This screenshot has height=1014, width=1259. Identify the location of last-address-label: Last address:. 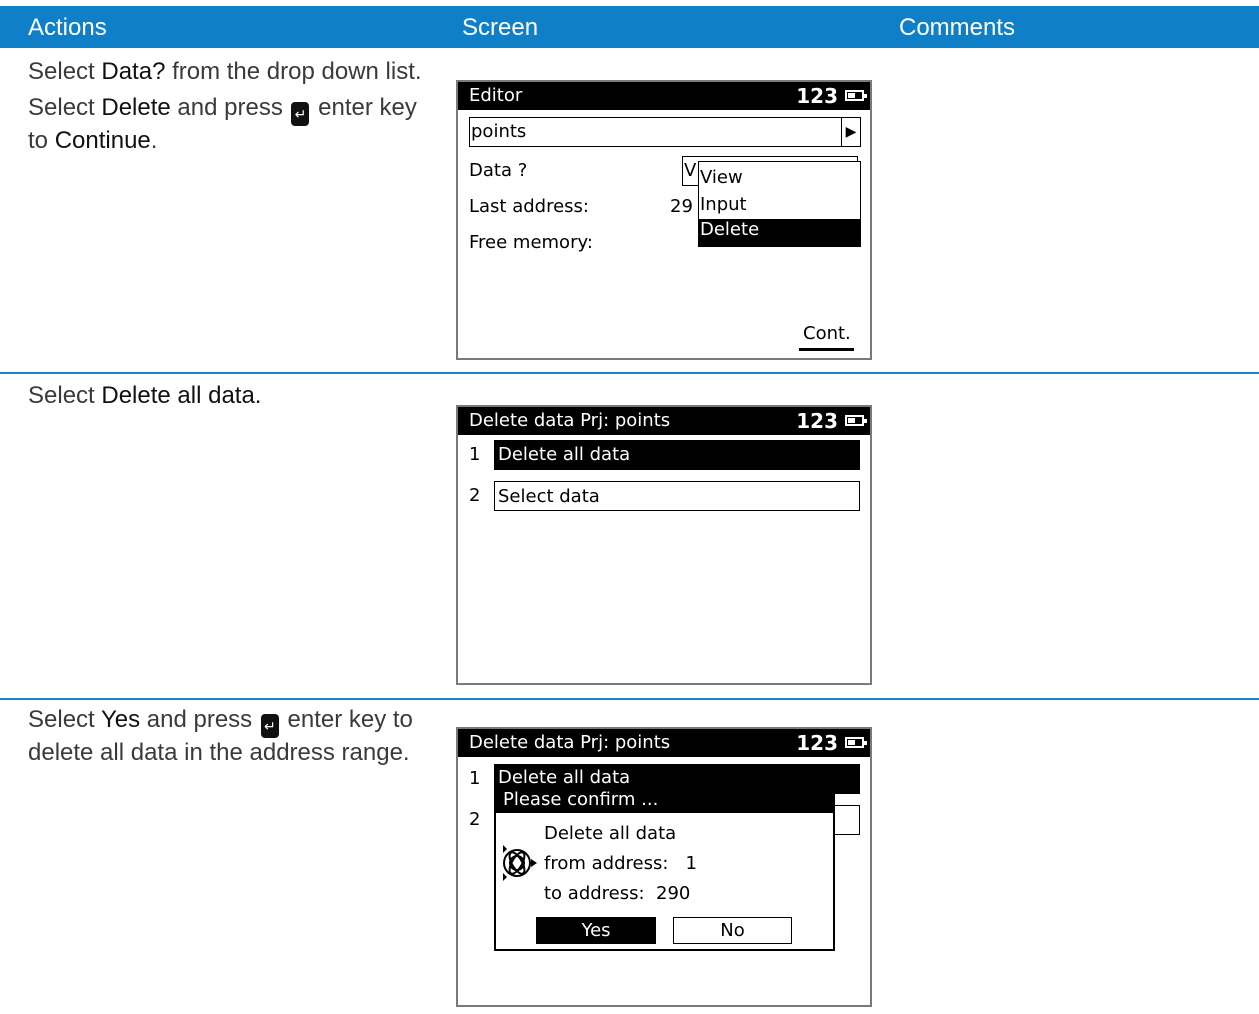
(529, 206).